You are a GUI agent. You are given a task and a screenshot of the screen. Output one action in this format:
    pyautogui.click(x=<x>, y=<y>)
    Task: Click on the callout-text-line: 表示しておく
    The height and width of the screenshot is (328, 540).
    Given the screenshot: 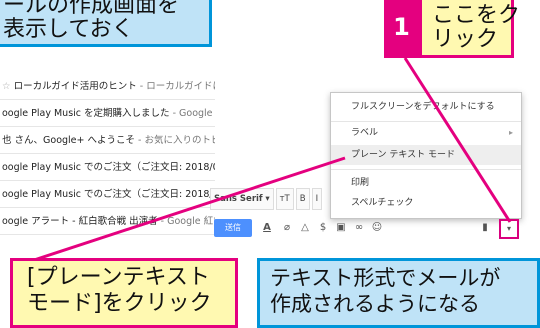 What is the action you would take?
    pyautogui.click(x=68, y=29)
    